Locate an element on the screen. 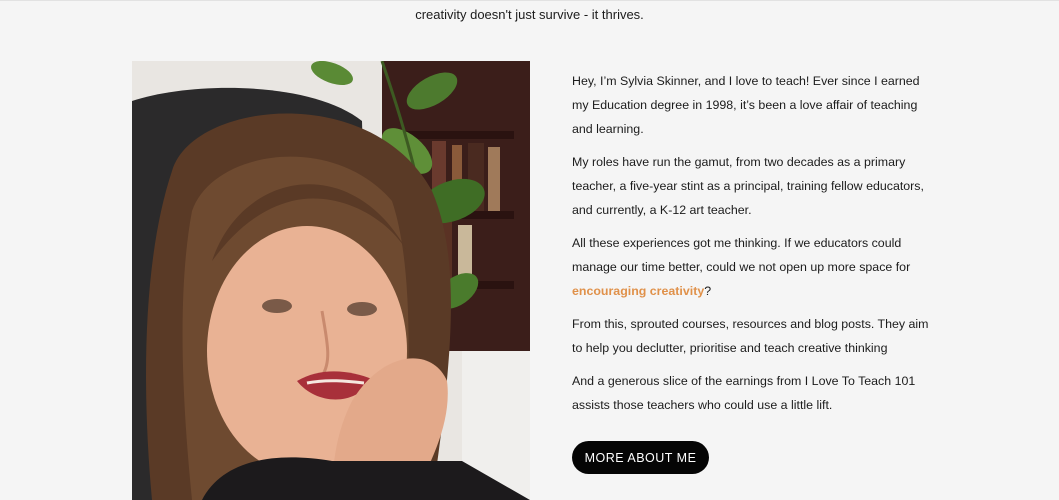 The image size is (1059, 500). bio-experience-end: ? is located at coordinates (708, 291).